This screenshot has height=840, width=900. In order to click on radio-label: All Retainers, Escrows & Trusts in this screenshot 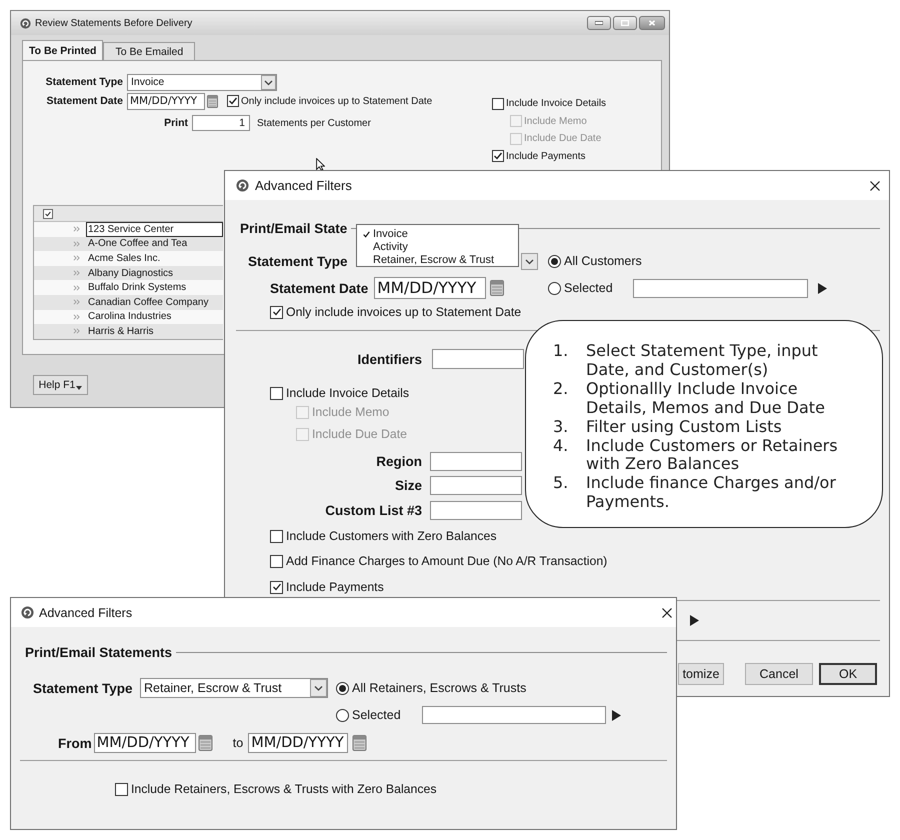, I will do `click(439, 688)`.